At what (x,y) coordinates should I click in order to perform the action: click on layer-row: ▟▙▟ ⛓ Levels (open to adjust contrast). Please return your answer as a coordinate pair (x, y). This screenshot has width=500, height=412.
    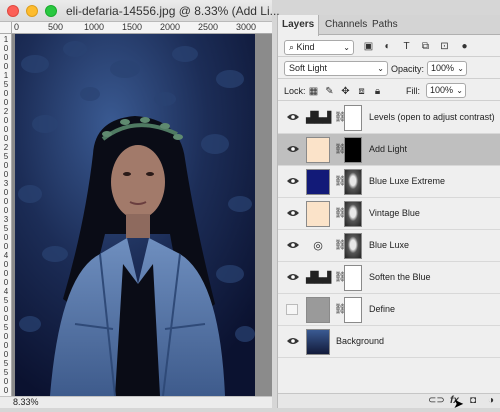
    Looking at the image, I should click on (389, 118).